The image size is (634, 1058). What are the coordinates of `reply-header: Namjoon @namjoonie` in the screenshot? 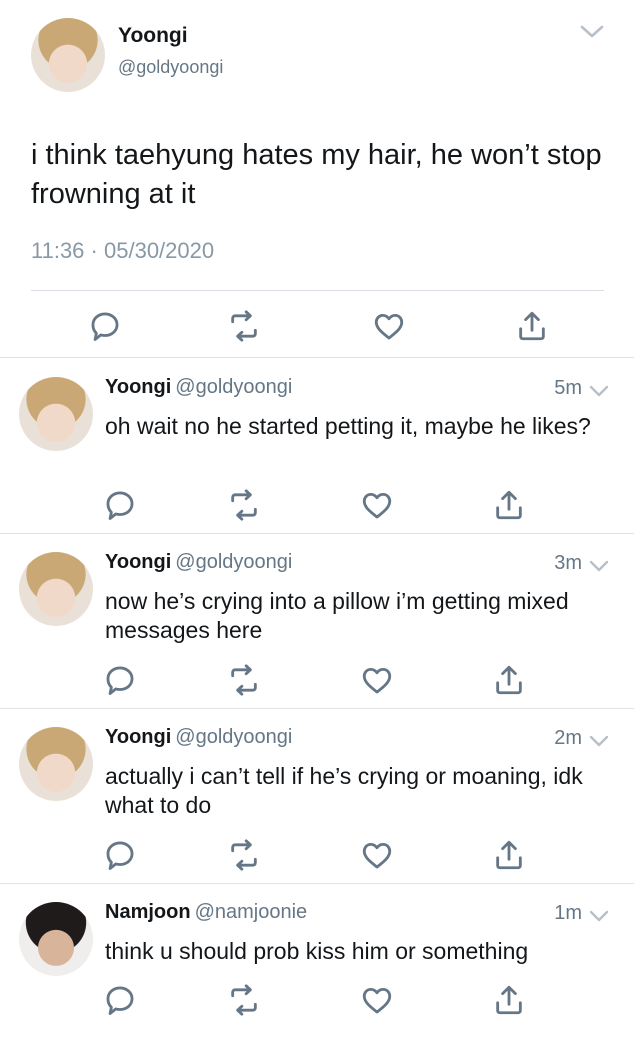 It's located at (206, 912).